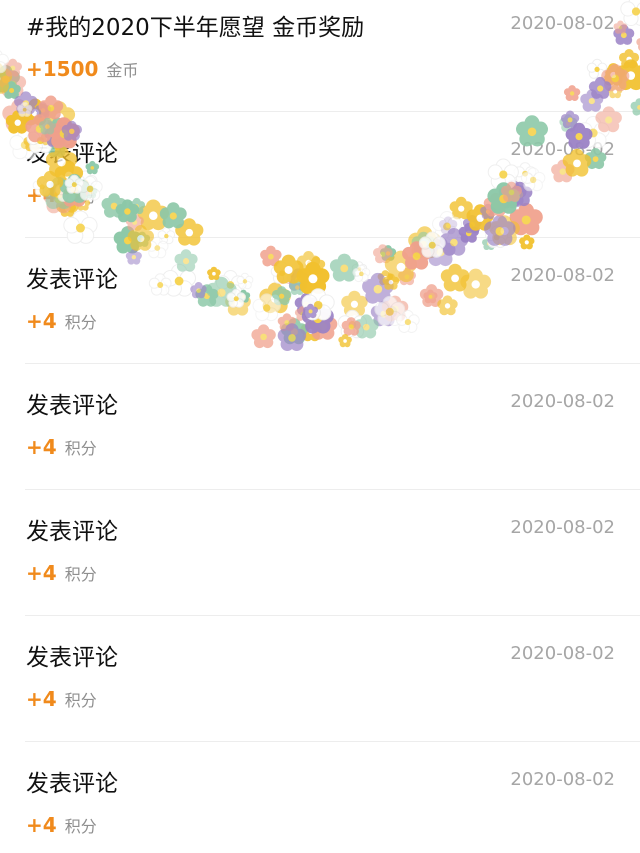  I want to click on record-unit: 金币, so click(122, 70).